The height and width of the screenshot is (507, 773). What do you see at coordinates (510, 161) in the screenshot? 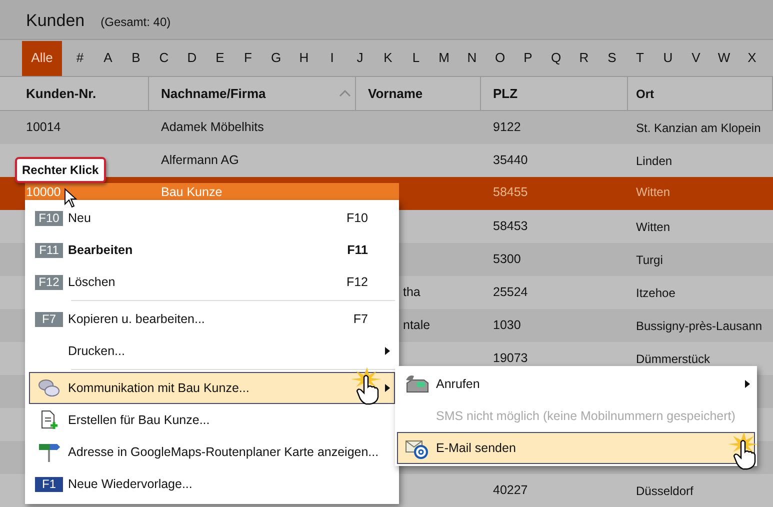
I see `table-cell-text: 35440` at bounding box center [510, 161].